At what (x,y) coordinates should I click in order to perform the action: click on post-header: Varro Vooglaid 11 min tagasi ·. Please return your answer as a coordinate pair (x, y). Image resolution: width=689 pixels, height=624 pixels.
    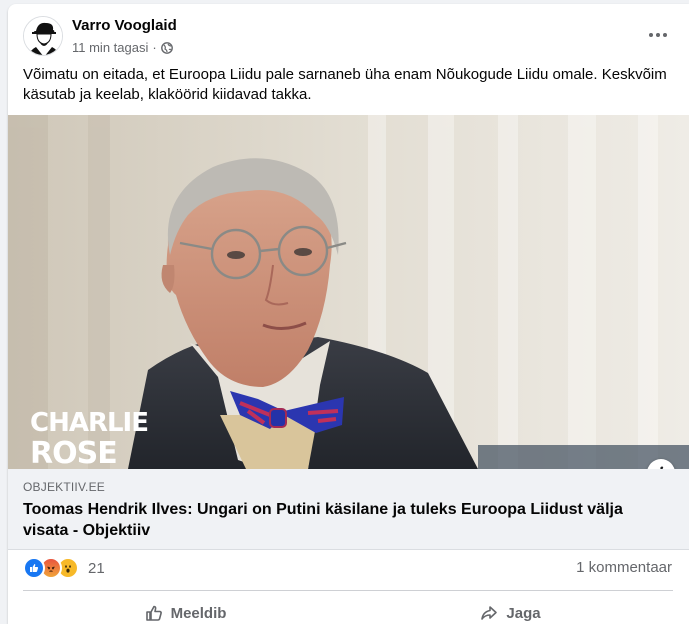
    Looking at the image, I should click on (348, 36).